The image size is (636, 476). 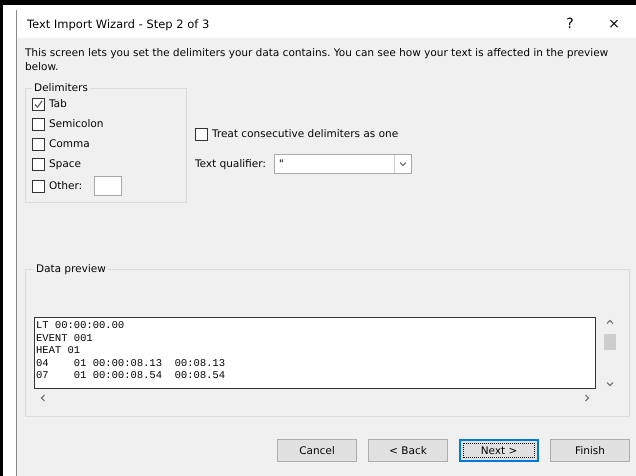 What do you see at coordinates (499, 450) in the screenshot?
I see `dialog-button: Next >` at bounding box center [499, 450].